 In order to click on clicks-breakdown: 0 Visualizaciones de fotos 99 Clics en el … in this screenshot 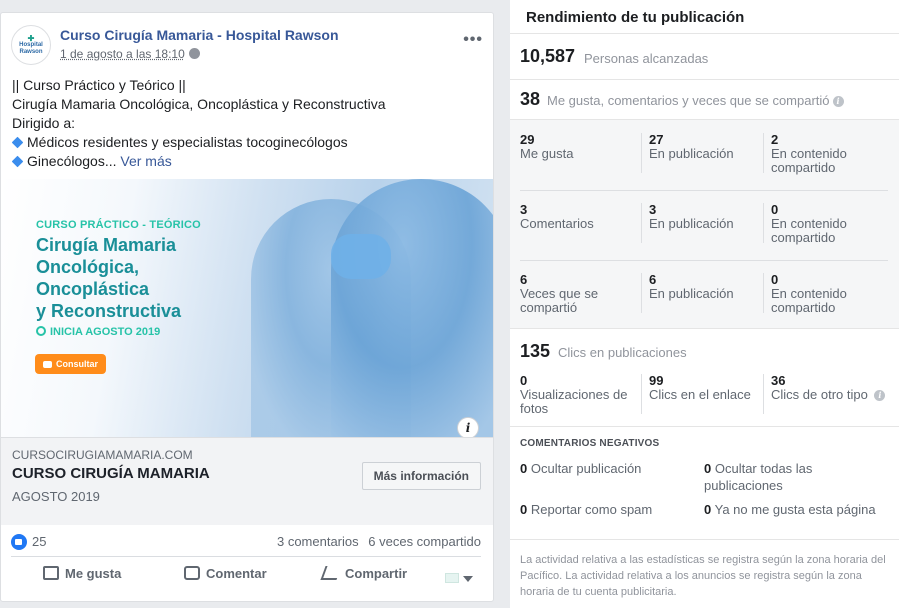, I will do `click(704, 397)`.